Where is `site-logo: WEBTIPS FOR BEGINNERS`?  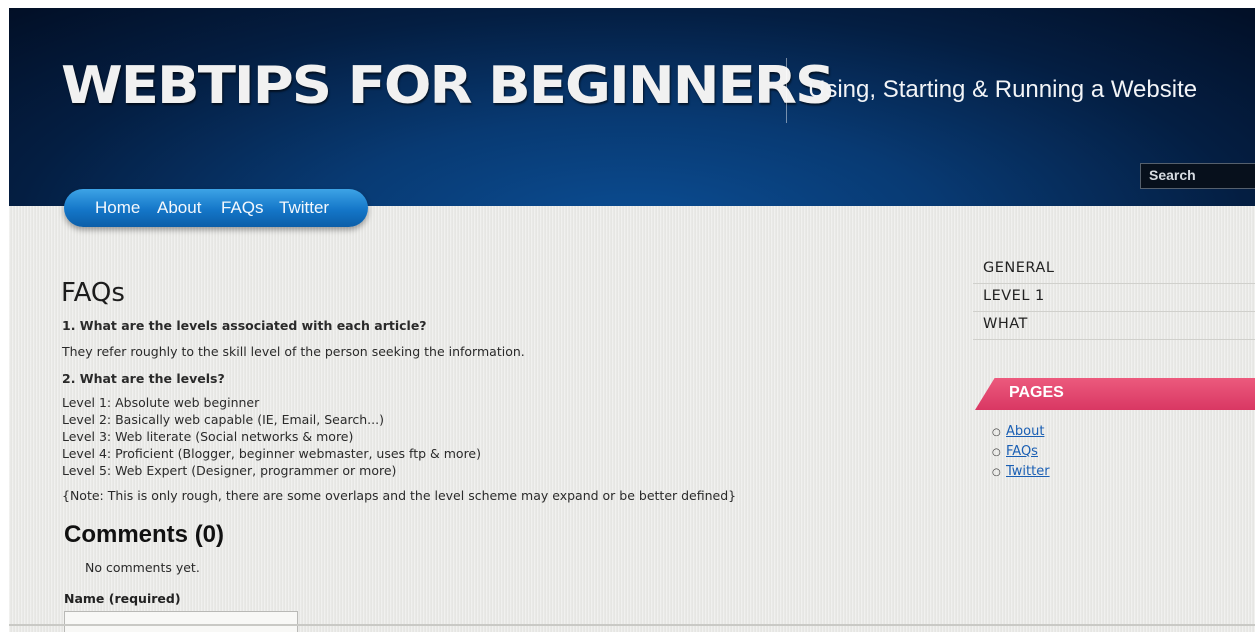
site-logo: WEBTIPS FOR BEGINNERS is located at coordinates (448, 86).